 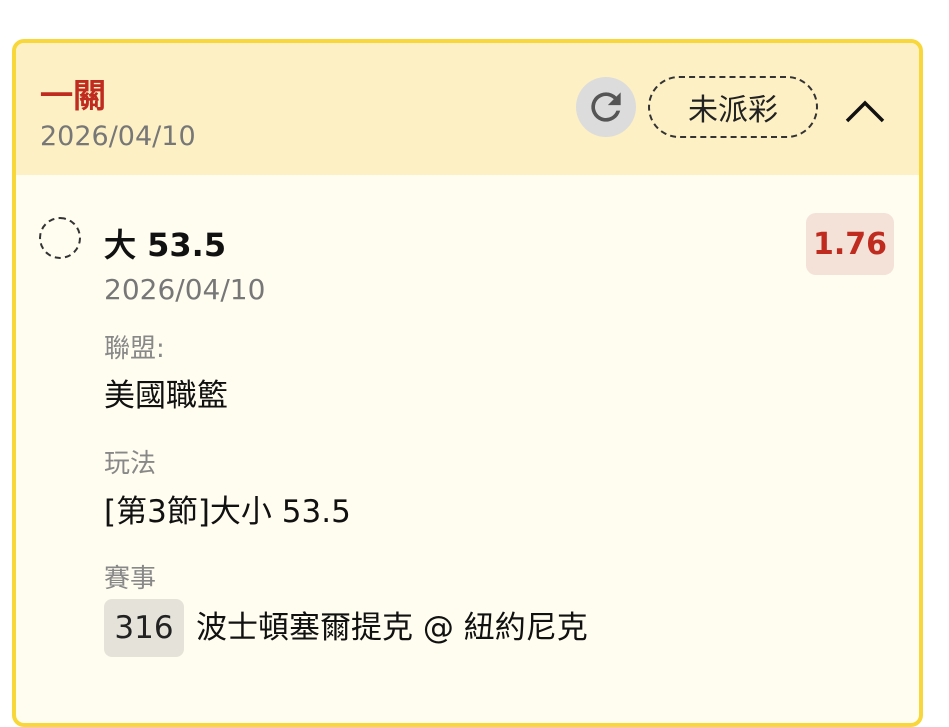 I want to click on event-name: 波士頓塞爾提克 @ 紐約尼克, so click(x=392, y=628).